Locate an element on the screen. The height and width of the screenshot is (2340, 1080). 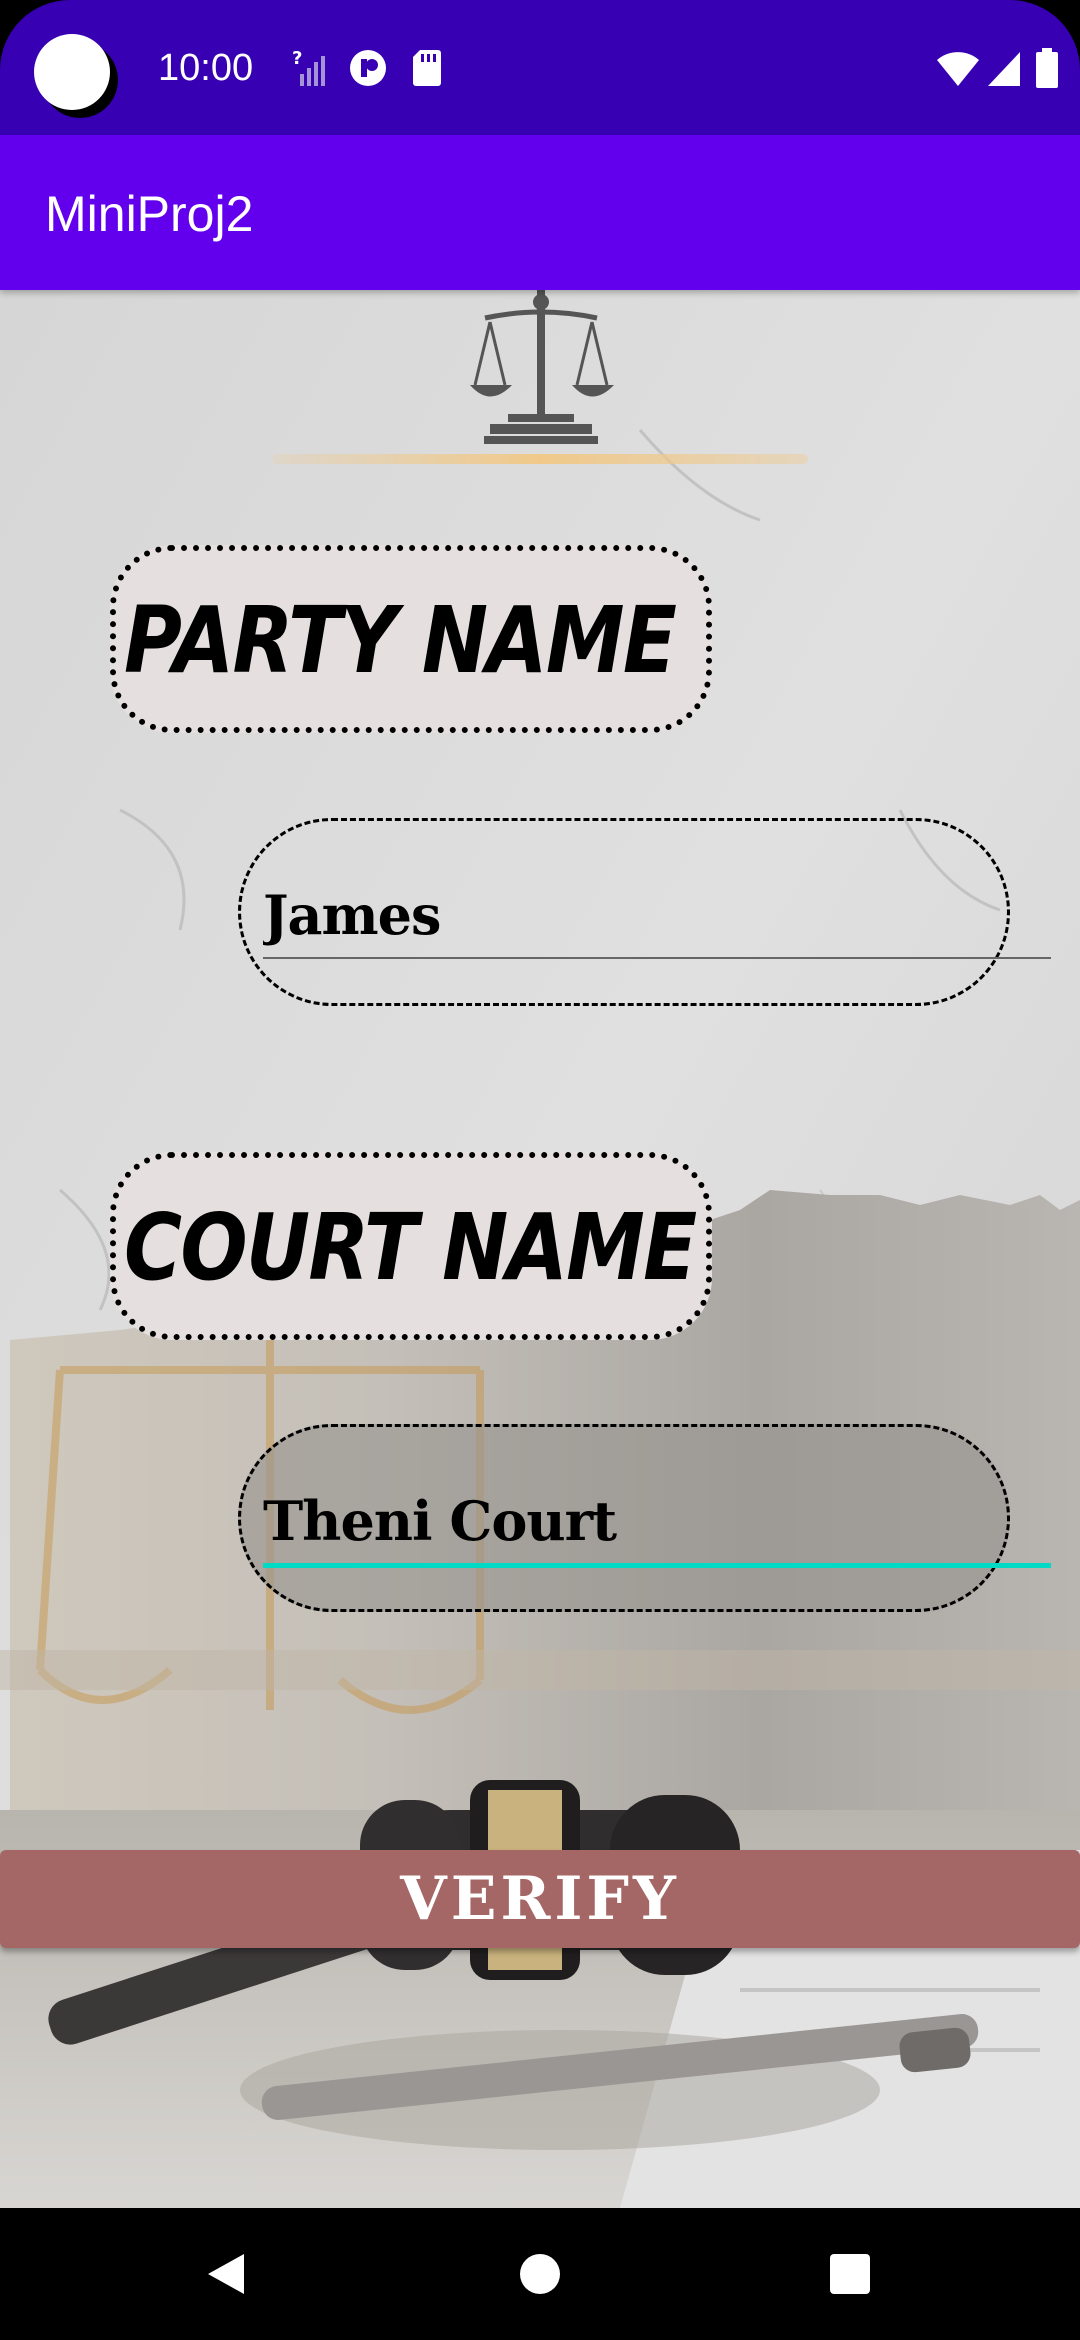
party-name-input is located at coordinates (659, 915).